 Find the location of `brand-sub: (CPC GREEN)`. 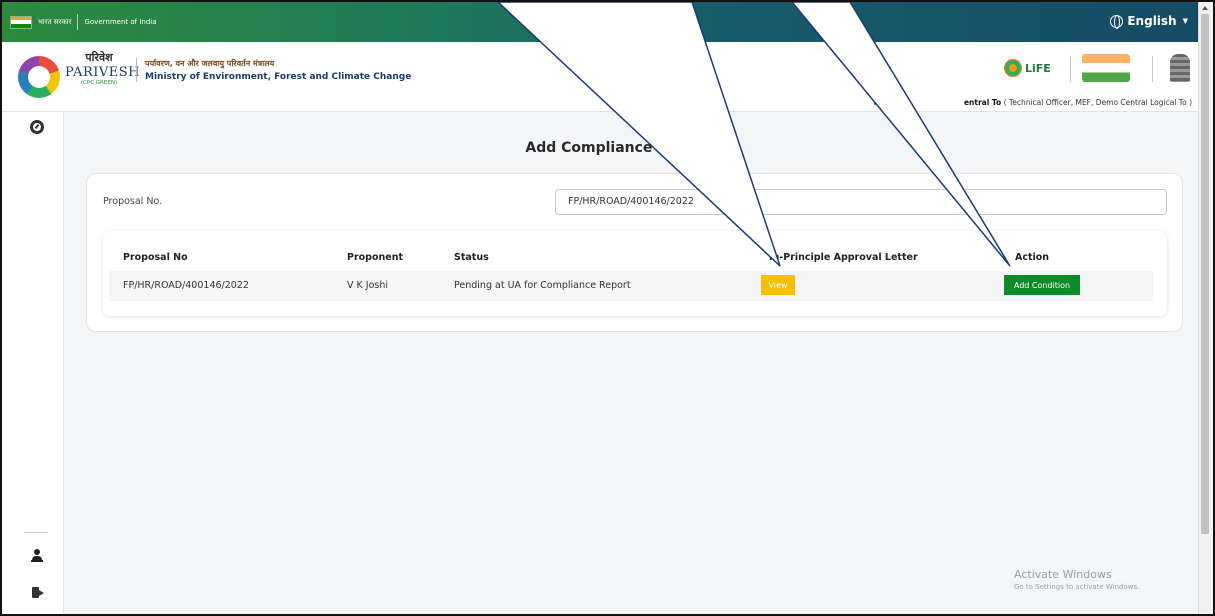

brand-sub: (CPC GREEN) is located at coordinates (99, 83).